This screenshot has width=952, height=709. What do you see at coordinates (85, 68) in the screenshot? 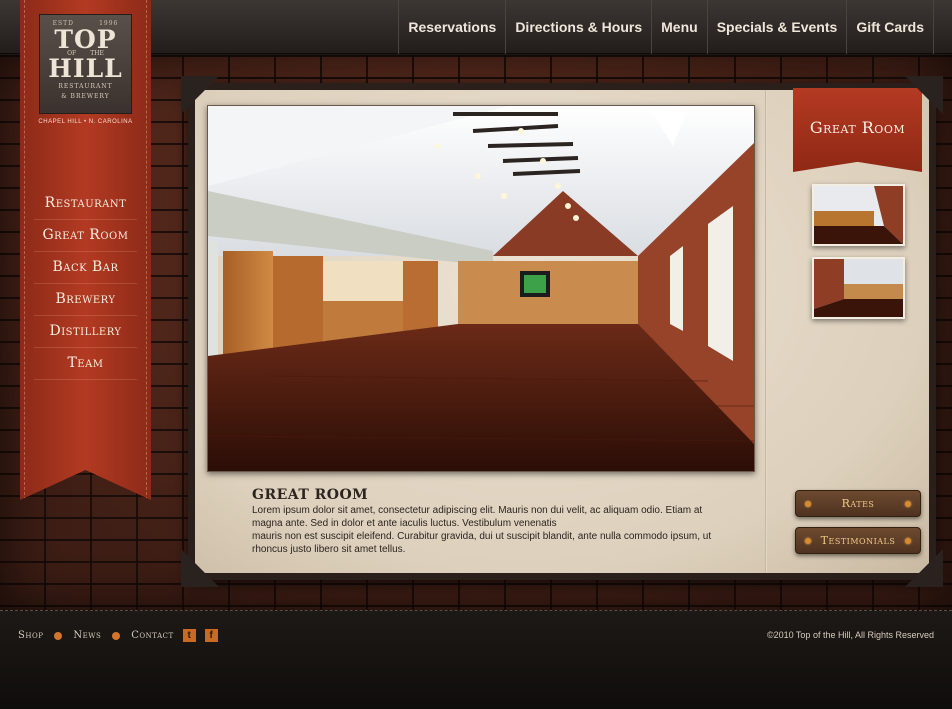
I see `logo-hill-text: HILL` at bounding box center [85, 68].